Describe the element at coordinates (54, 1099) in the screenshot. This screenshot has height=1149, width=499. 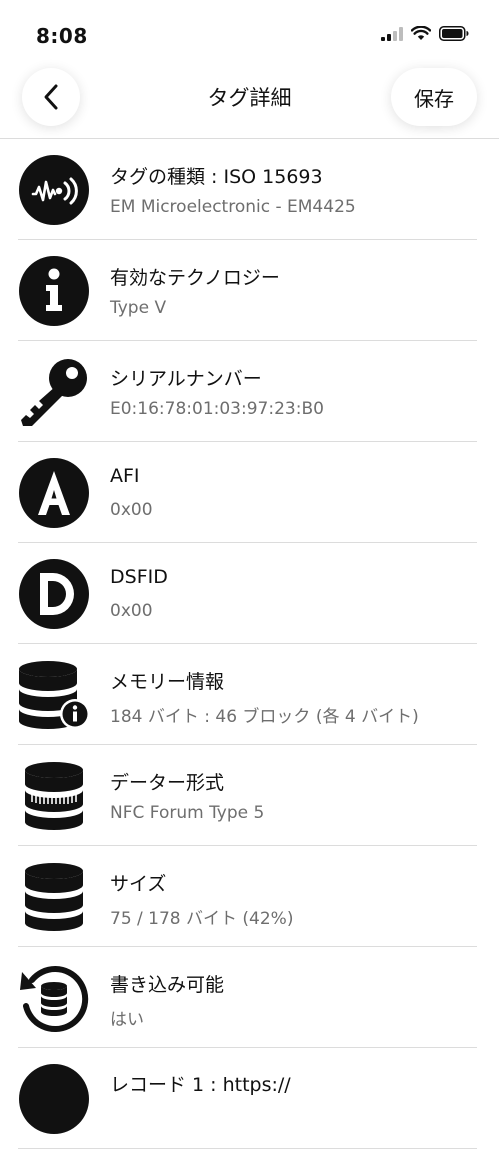
I see `record-icon` at that location.